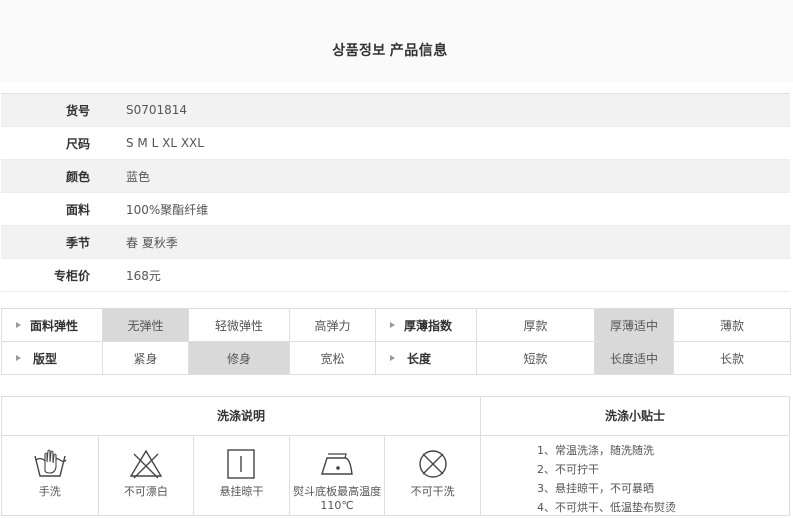  Describe the element at coordinates (568, 469) in the screenshot. I see `tip-item: 2、不可拧干` at that location.